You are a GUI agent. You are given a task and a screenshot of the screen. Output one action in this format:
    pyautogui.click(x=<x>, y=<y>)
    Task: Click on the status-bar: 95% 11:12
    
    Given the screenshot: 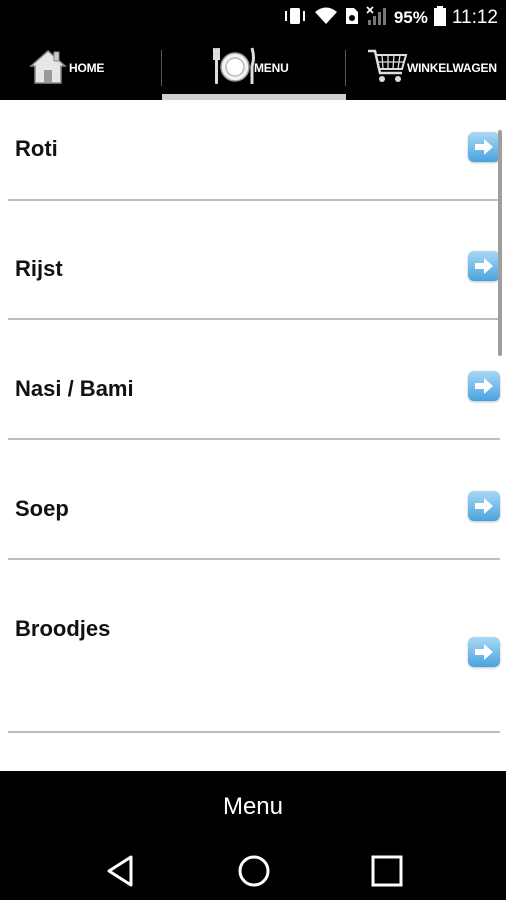 What is the action you would take?
    pyautogui.click(x=253, y=18)
    